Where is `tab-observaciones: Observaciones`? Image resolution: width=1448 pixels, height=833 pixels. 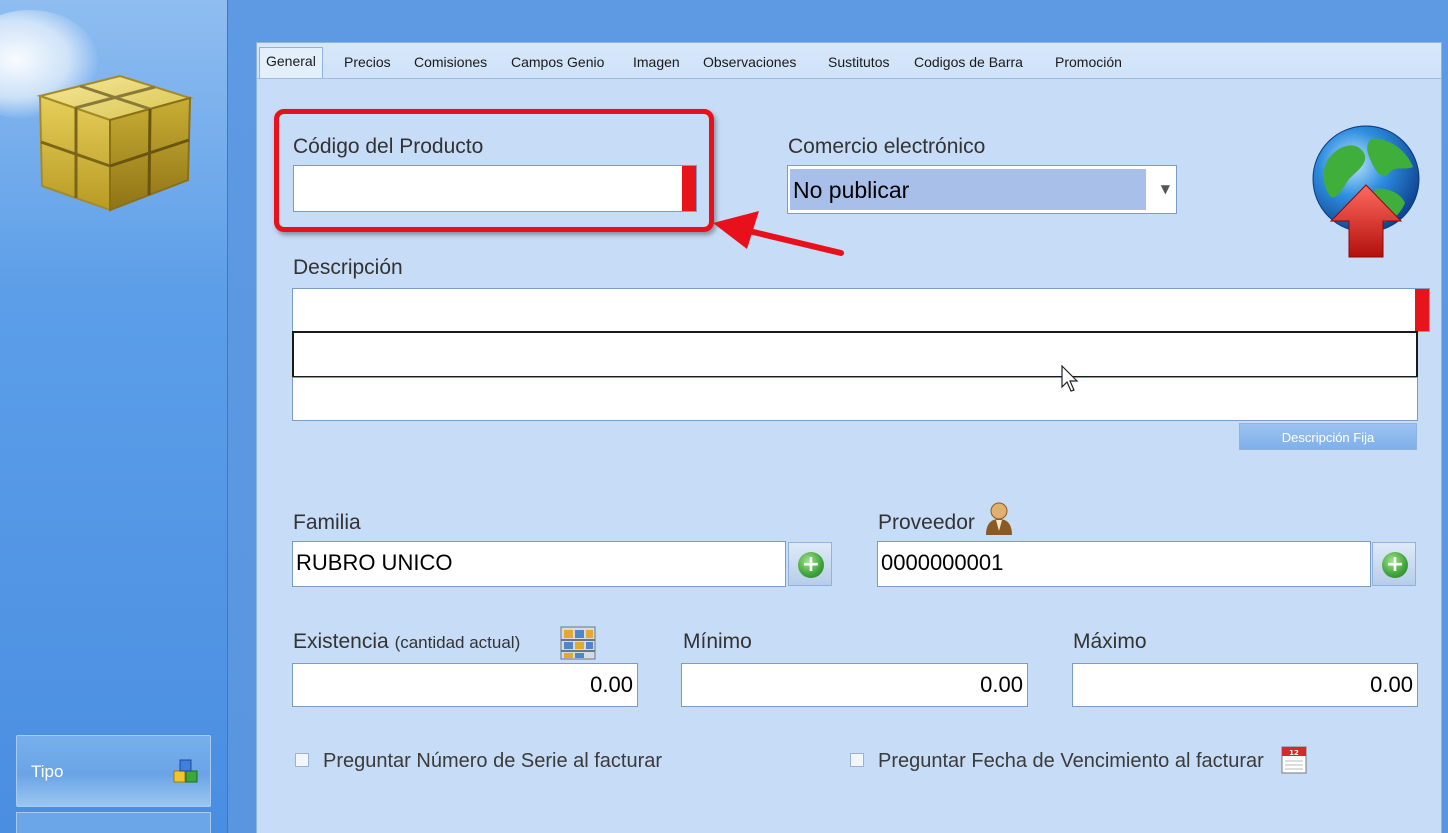 tab-observaciones: Observaciones is located at coordinates (749, 62).